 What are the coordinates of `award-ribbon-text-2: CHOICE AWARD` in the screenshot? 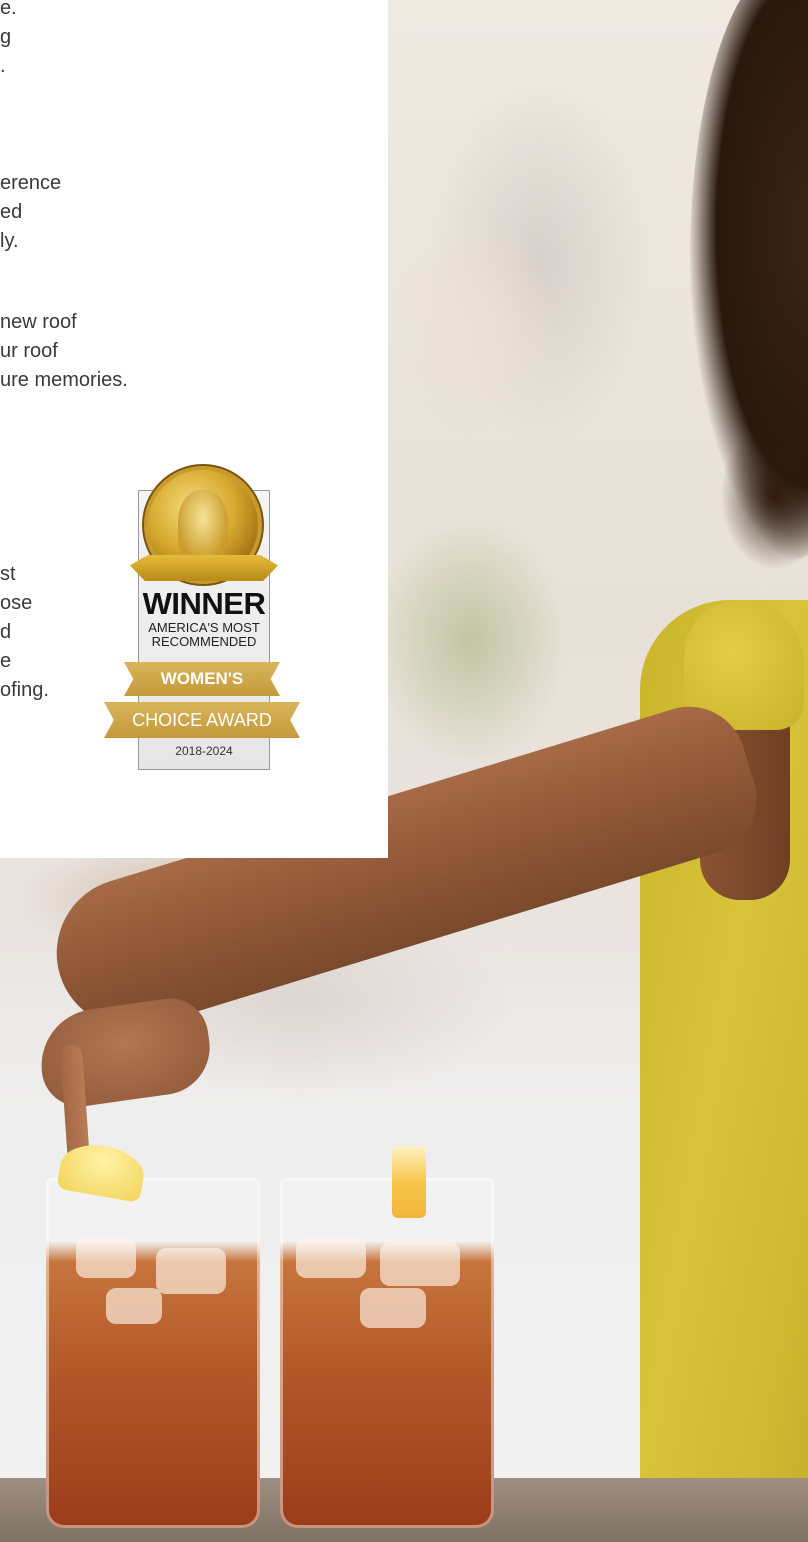 It's located at (202, 720).